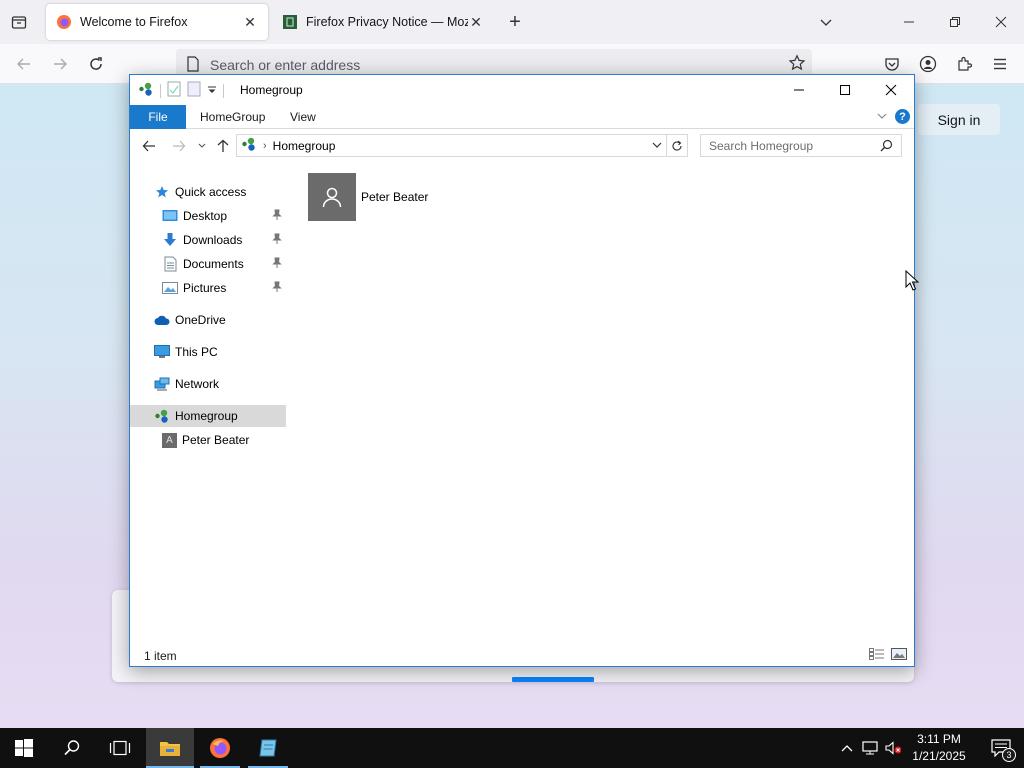  What do you see at coordinates (395, 197) in the screenshot?
I see `item-name: Peter Beater` at bounding box center [395, 197].